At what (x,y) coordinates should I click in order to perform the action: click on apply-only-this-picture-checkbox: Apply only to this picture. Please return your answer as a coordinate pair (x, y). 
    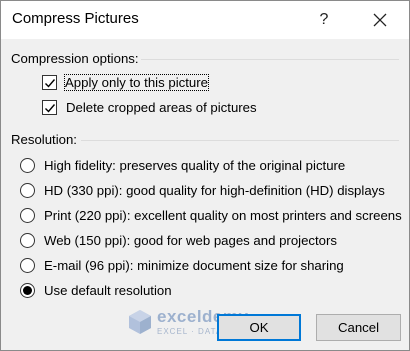
    Looking at the image, I should click on (131, 85).